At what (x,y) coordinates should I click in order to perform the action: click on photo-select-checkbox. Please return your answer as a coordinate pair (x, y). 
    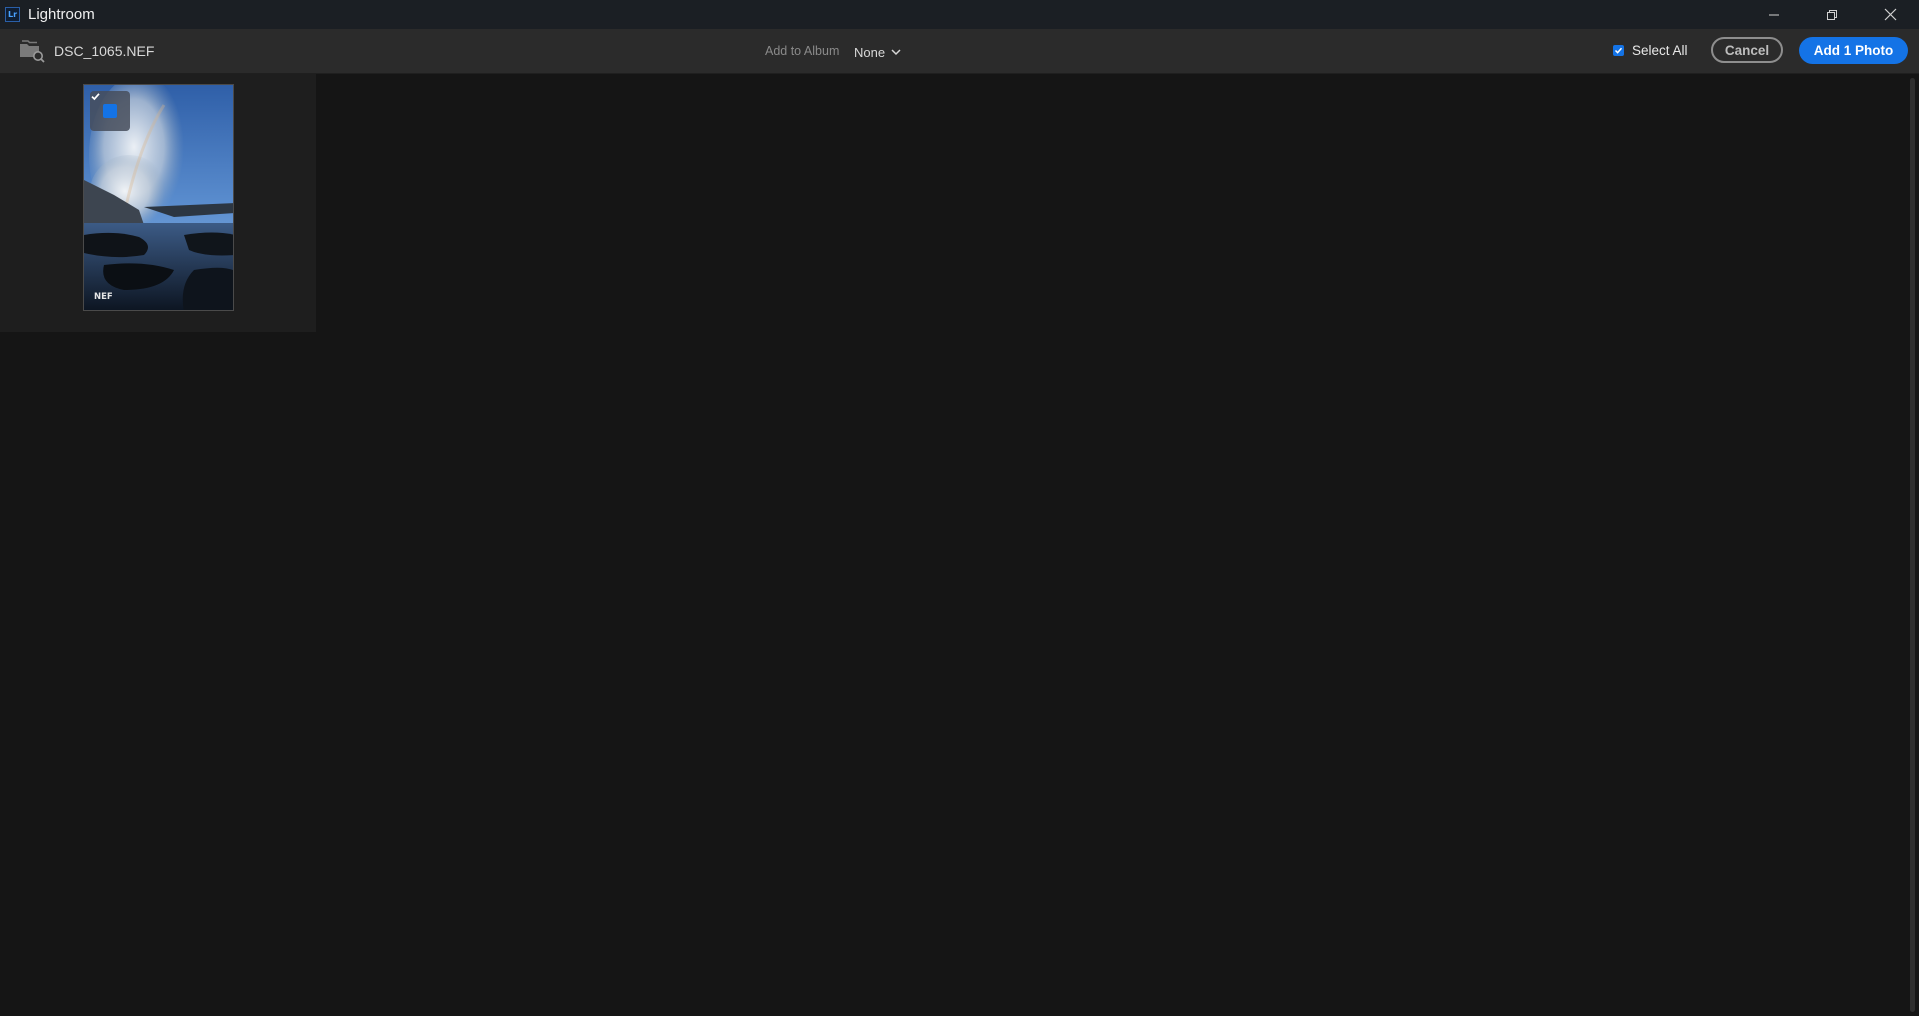
    Looking at the image, I should click on (104, 105).